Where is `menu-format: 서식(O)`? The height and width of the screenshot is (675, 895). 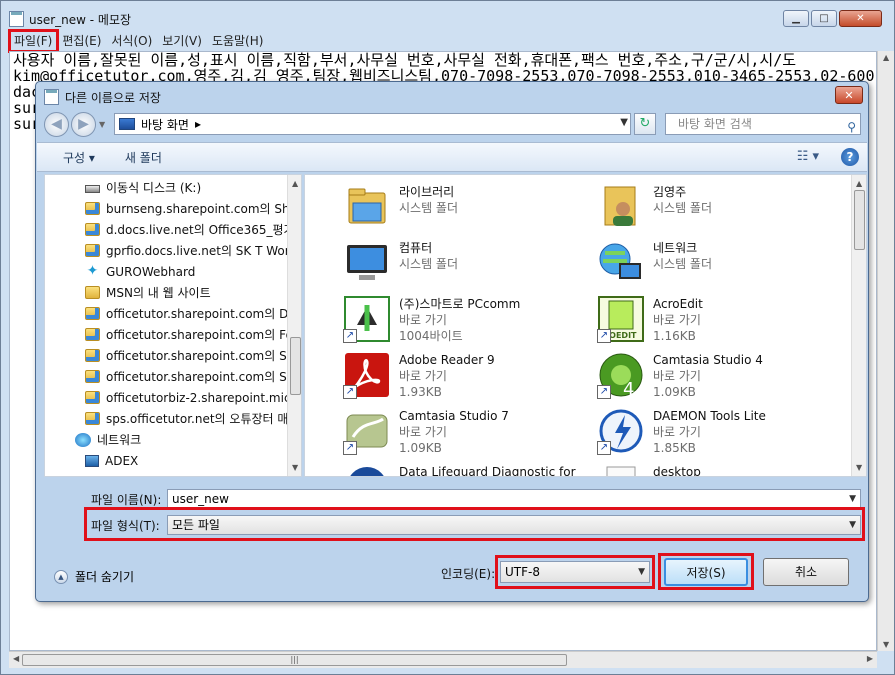
menu-format: 서식(O) is located at coordinates (131, 41).